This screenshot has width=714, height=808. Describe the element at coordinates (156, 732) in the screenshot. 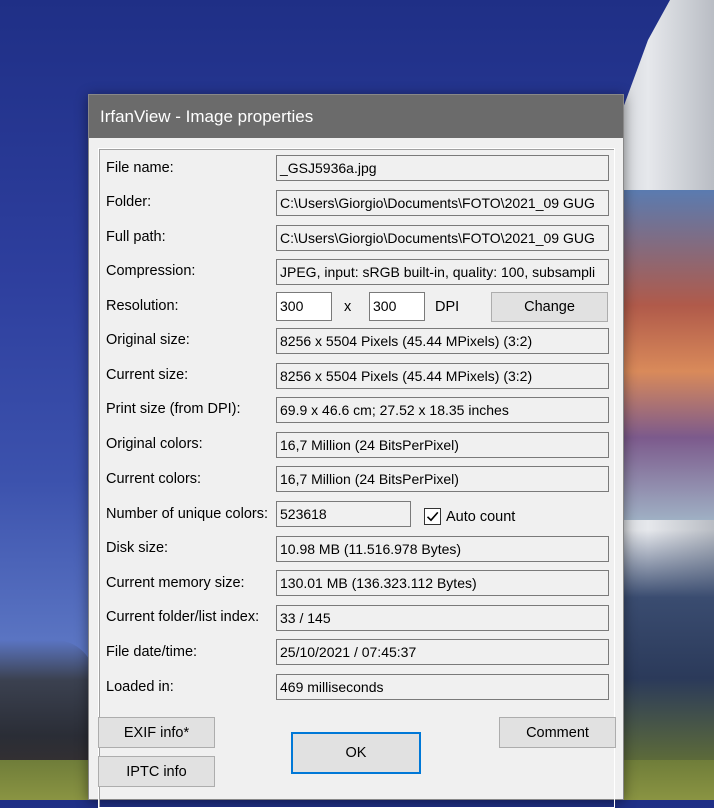

I see `exif-info-button: EXIF info*` at that location.